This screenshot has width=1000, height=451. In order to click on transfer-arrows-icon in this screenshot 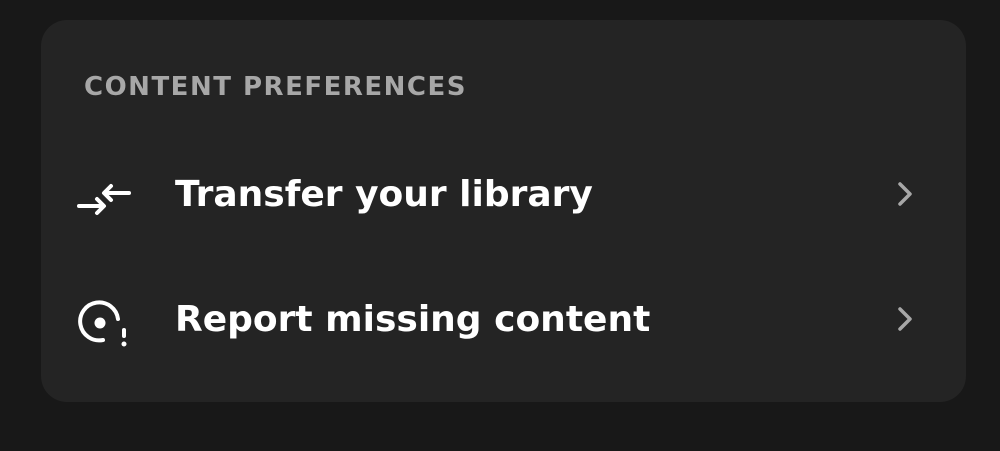, I will do `click(104, 198)`.